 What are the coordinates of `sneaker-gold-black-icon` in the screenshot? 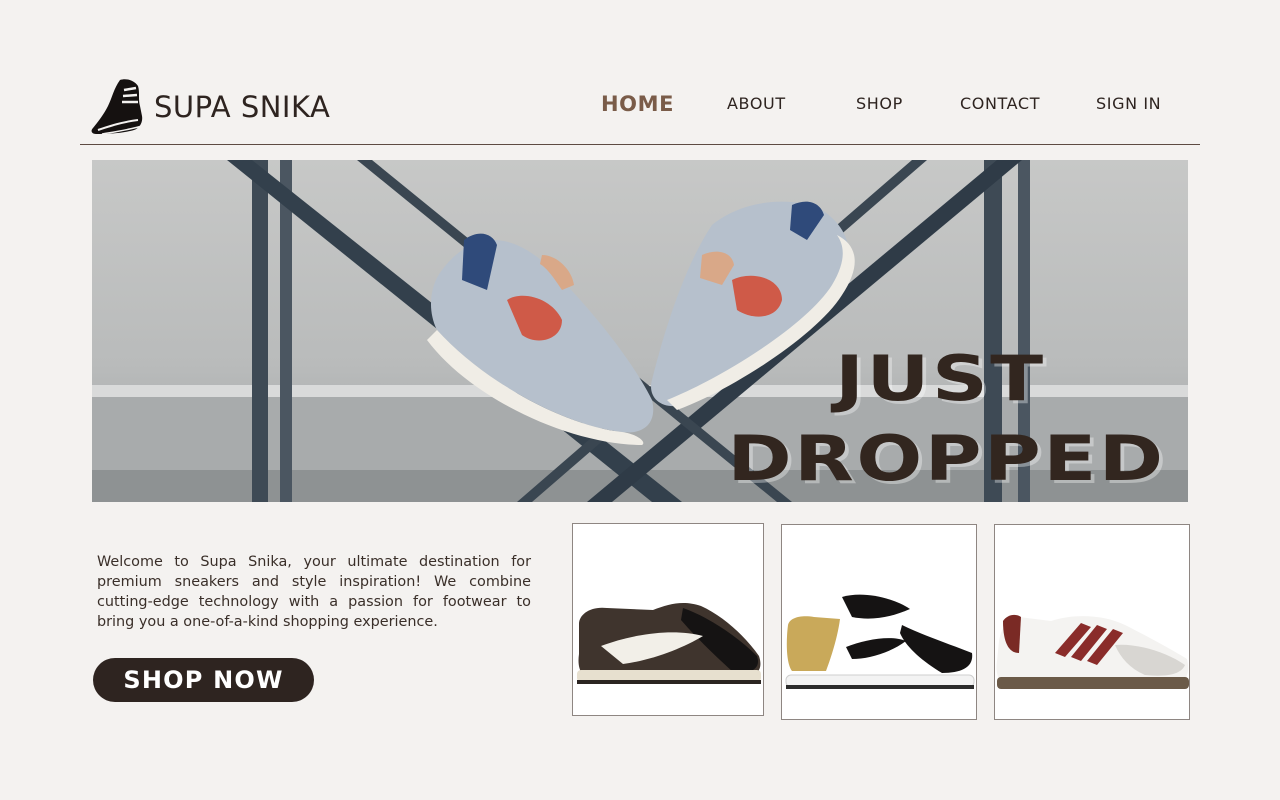 It's located at (880, 641).